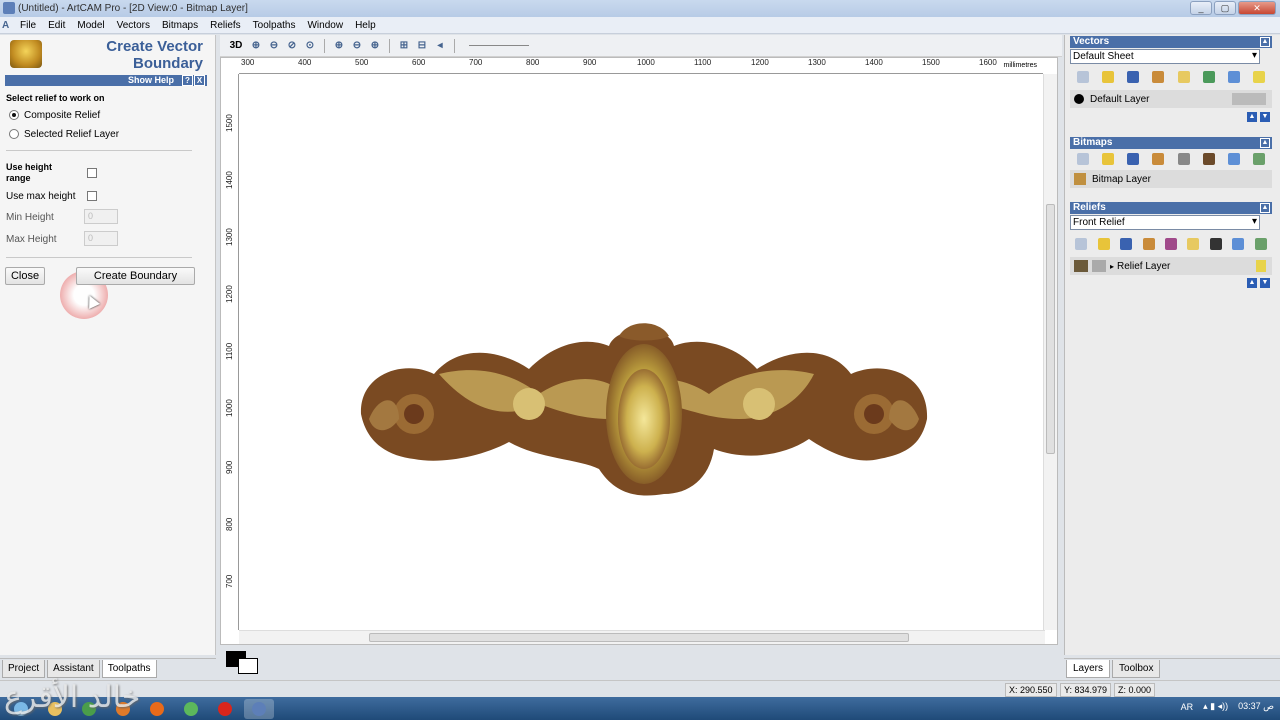 The height and width of the screenshot is (720, 1280). What do you see at coordinates (499, 45) in the screenshot?
I see `zoom-slider` at bounding box center [499, 45].